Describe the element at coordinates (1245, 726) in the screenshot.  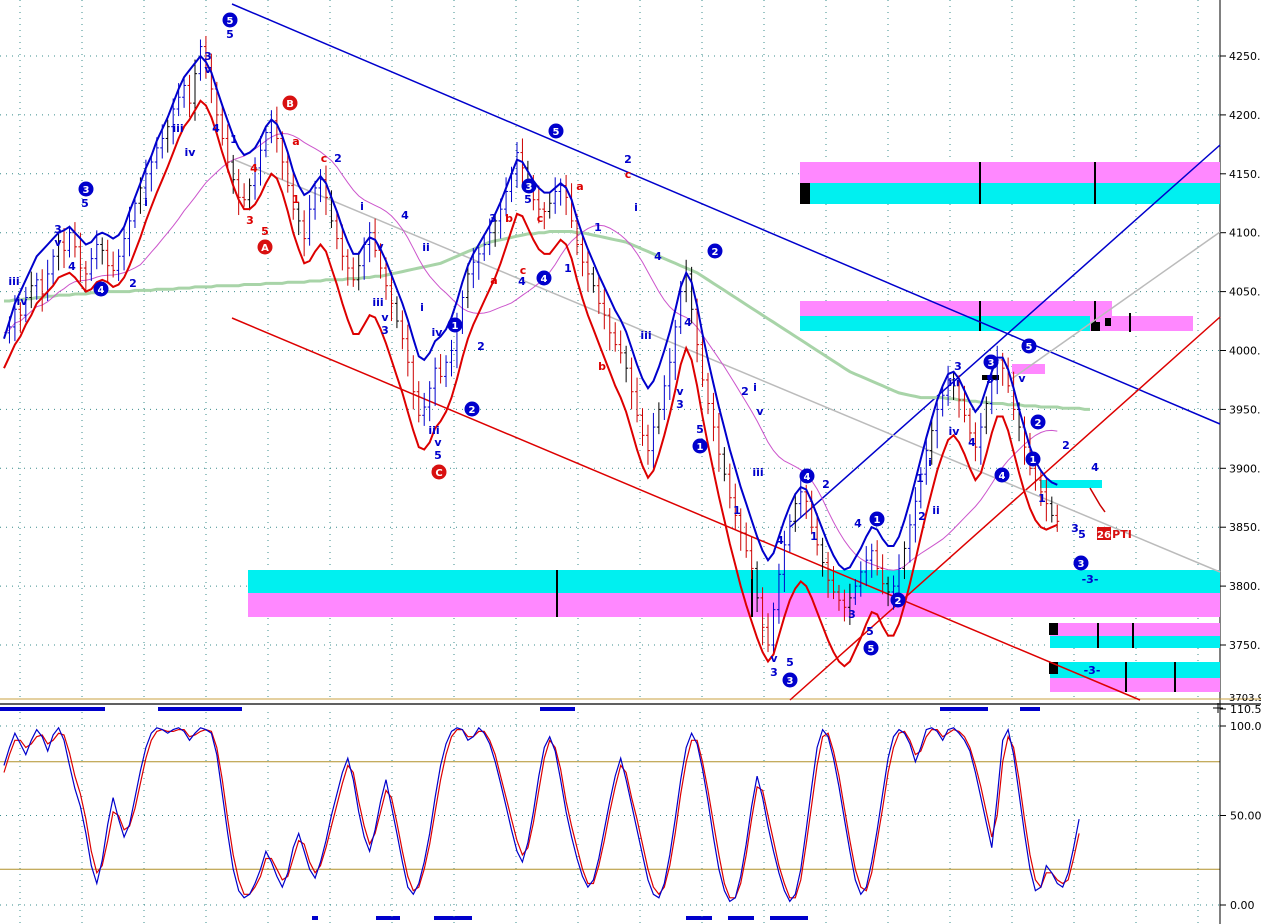
I see `osc-tick-label: 100.0` at that location.